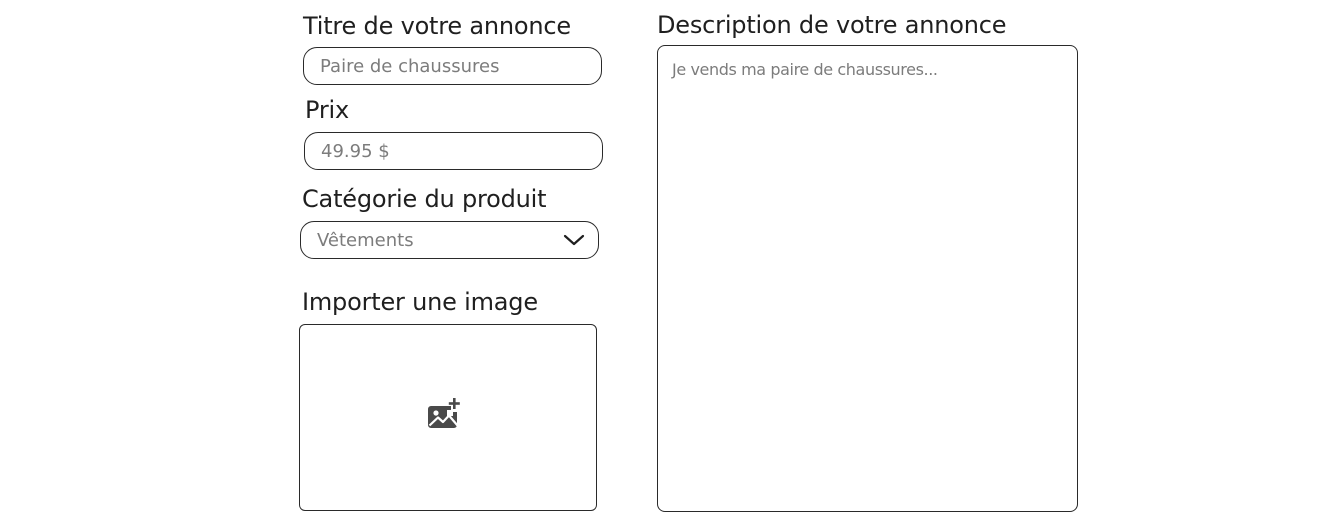 The height and width of the screenshot is (527, 1321). I want to click on price-input-placeholder: 49.95 $, so click(355, 151).